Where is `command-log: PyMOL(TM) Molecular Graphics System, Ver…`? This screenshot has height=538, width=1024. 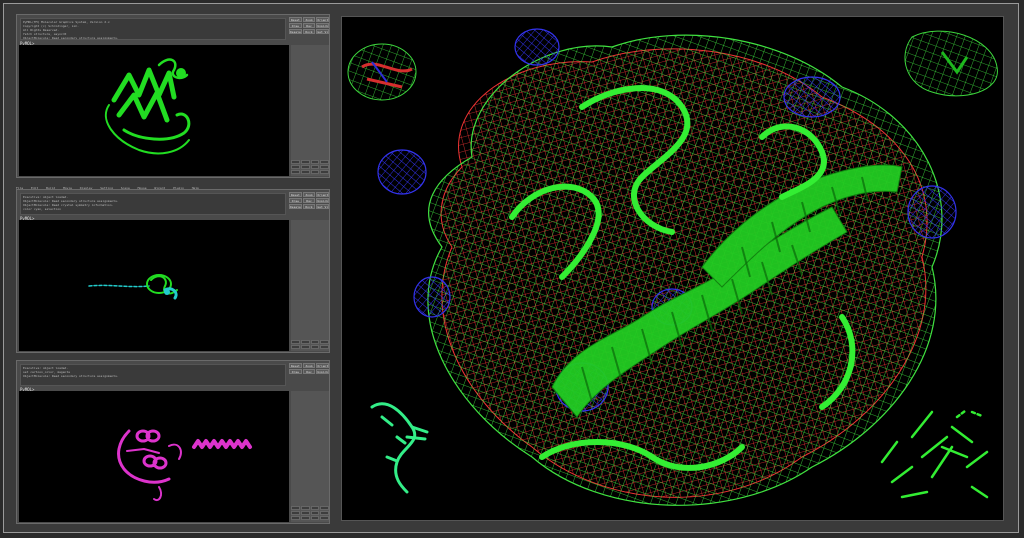
command-log: PyMOL(TM) Molecular Graphics System, Ver… is located at coordinates (153, 29).